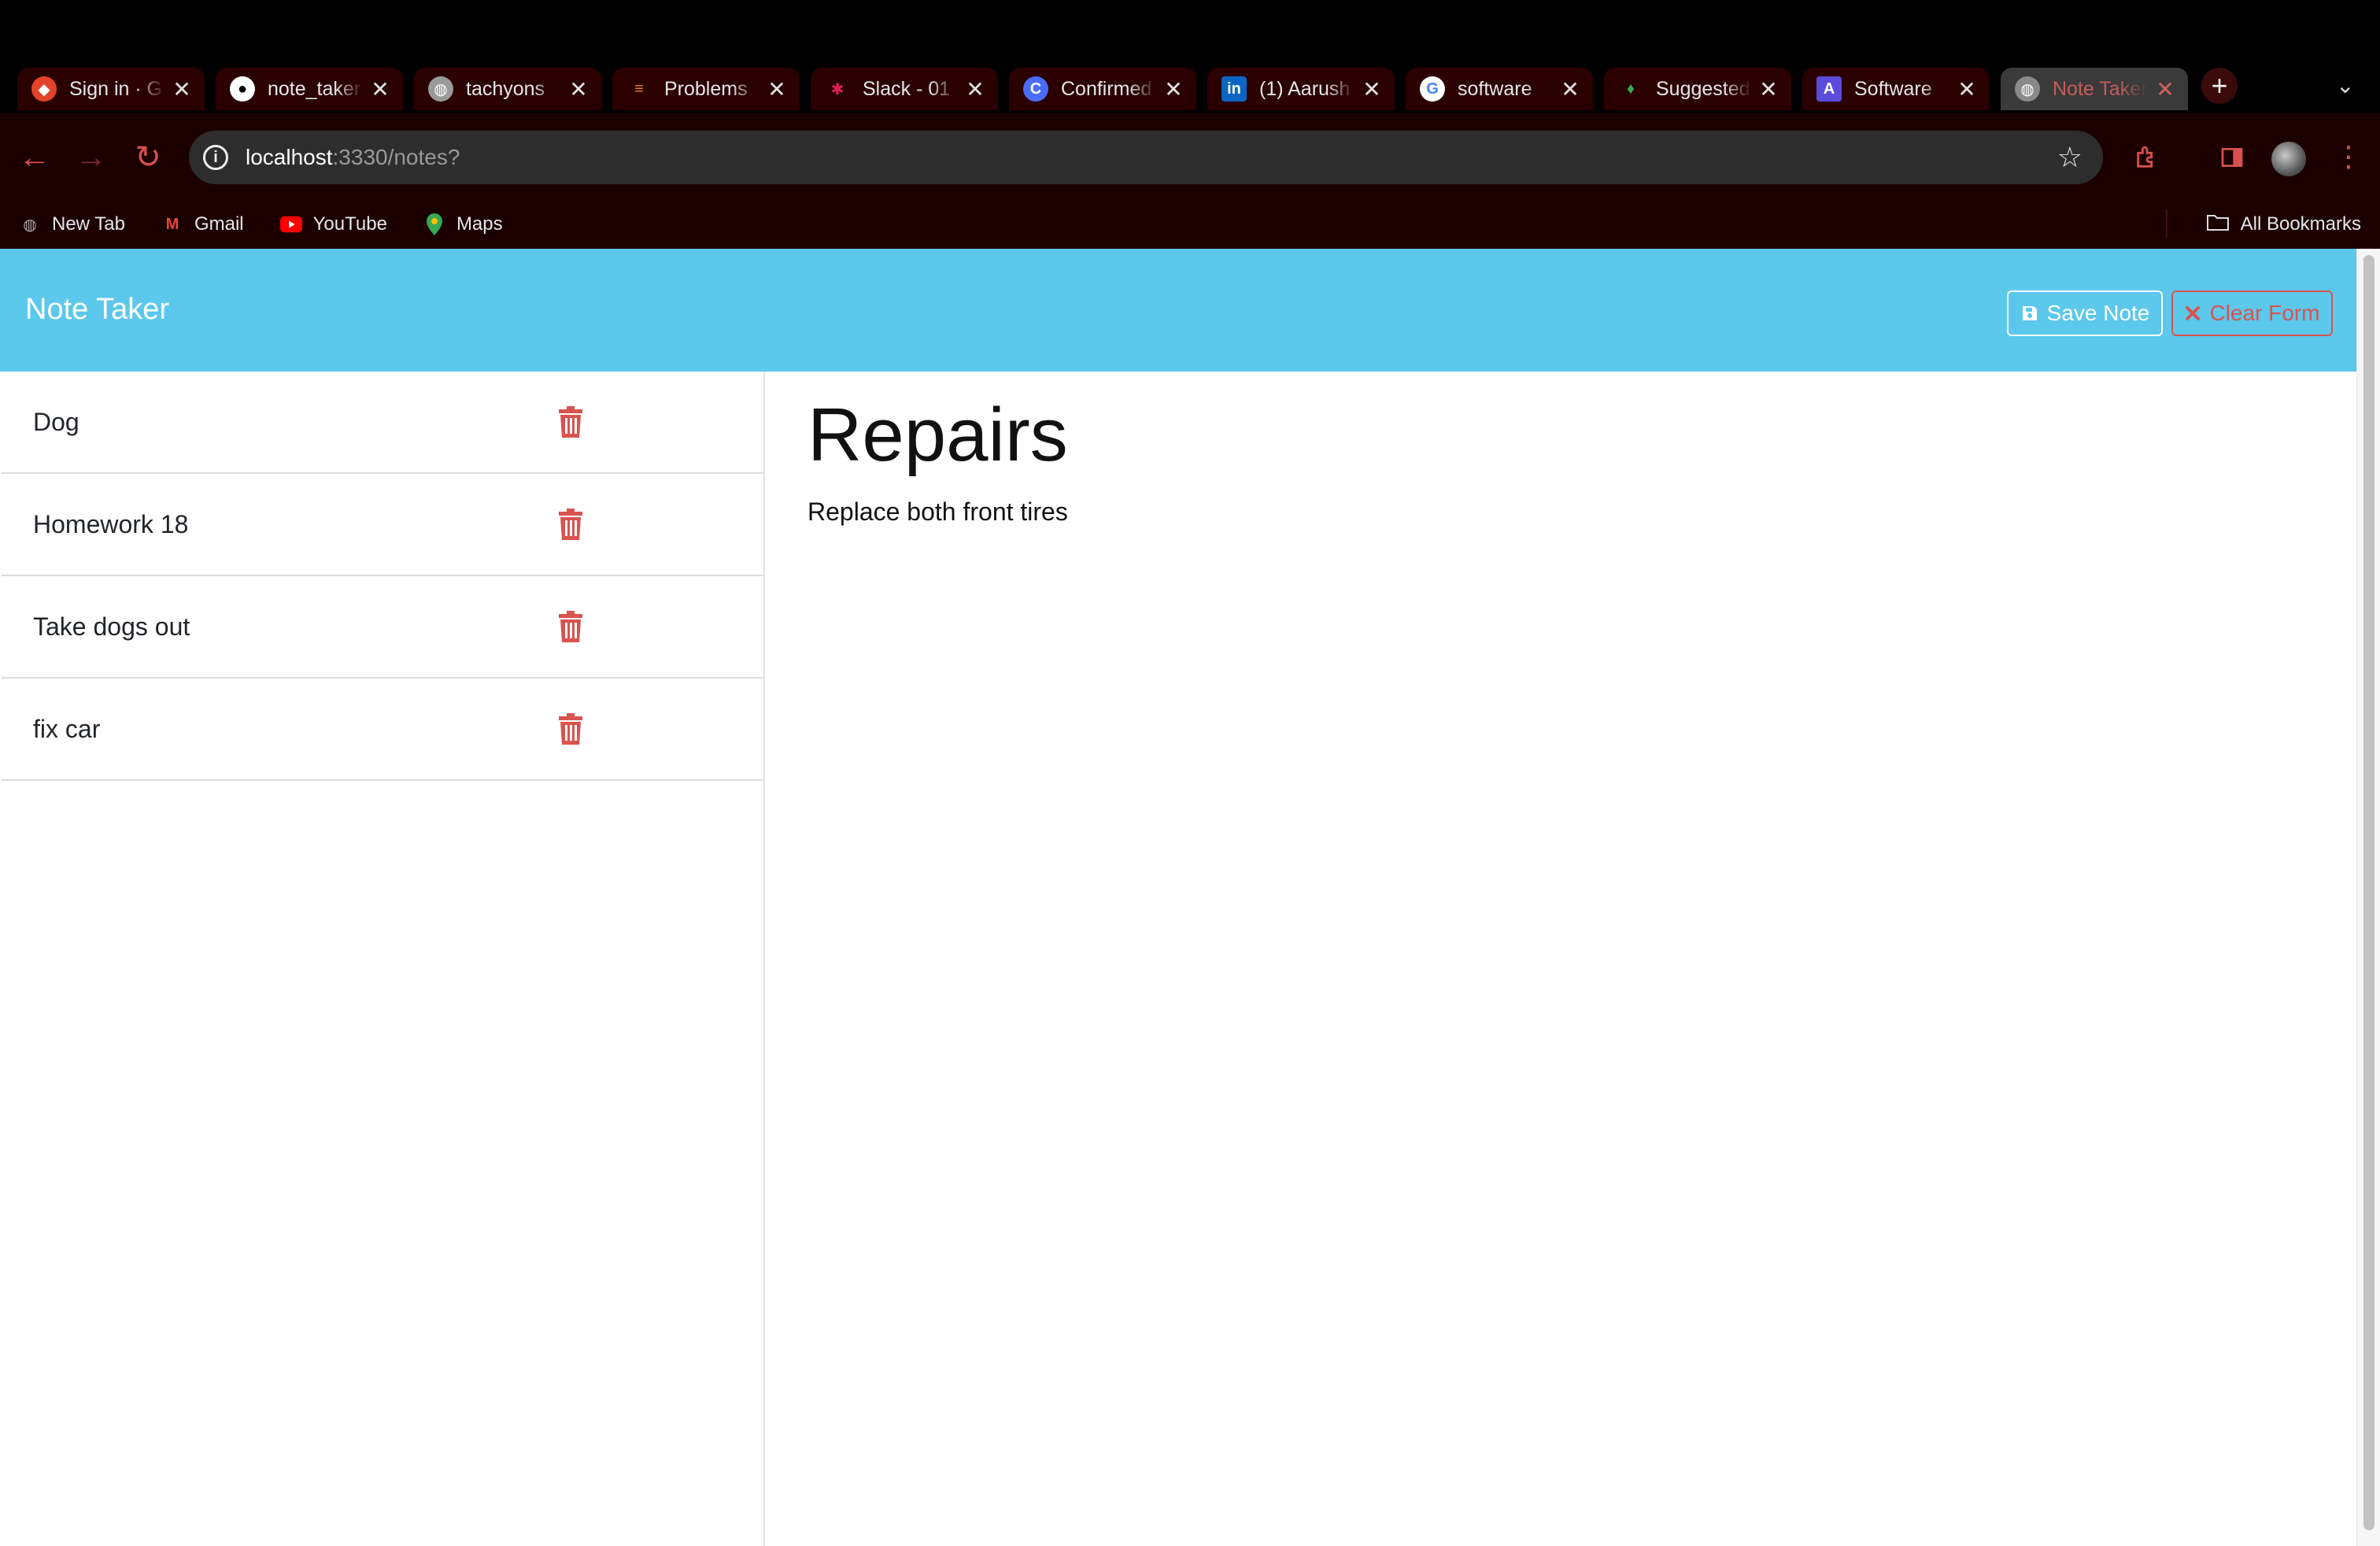 The image size is (2380, 1546). I want to click on new-tab-button: +, so click(2219, 86).